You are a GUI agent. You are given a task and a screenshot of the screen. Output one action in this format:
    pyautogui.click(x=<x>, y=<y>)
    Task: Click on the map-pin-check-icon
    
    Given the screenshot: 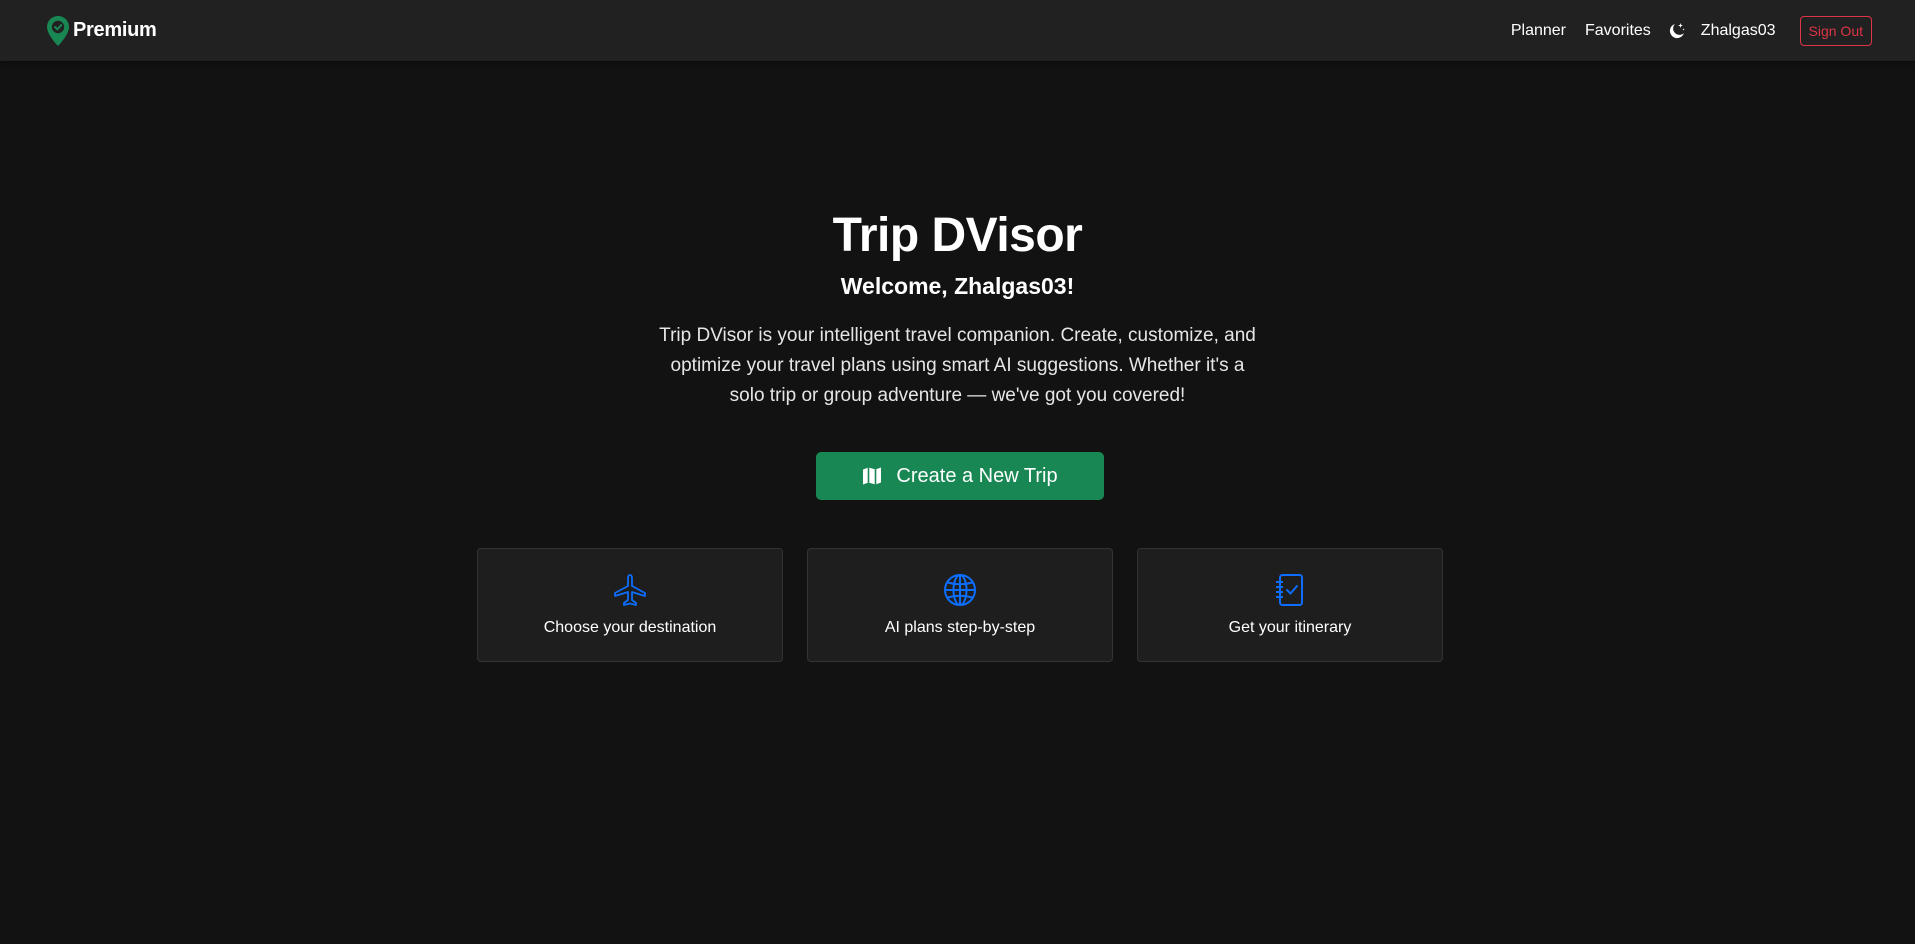 What is the action you would take?
    pyautogui.click(x=58, y=30)
    